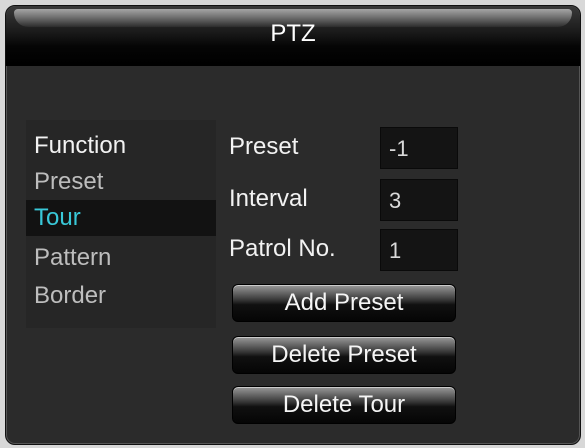 The height and width of the screenshot is (448, 585). Describe the element at coordinates (80, 145) in the screenshot. I see `menu-header-function: Function` at that location.